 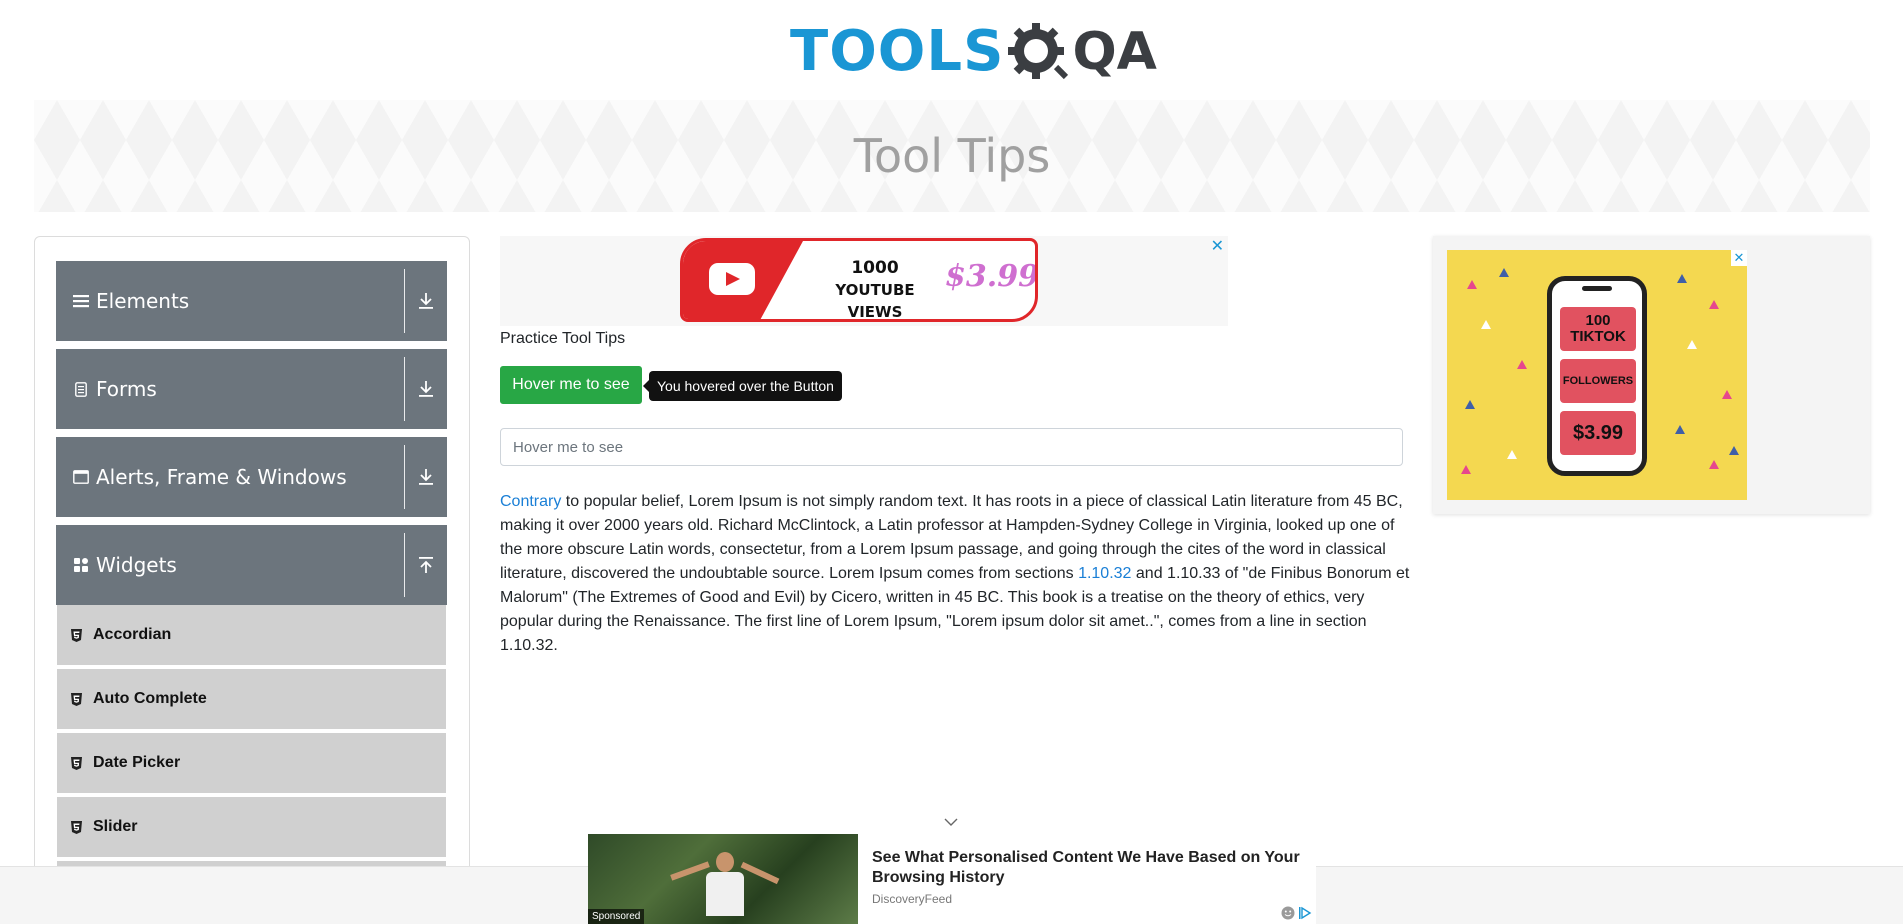 I want to click on hover-me-input, so click(x=951, y=447).